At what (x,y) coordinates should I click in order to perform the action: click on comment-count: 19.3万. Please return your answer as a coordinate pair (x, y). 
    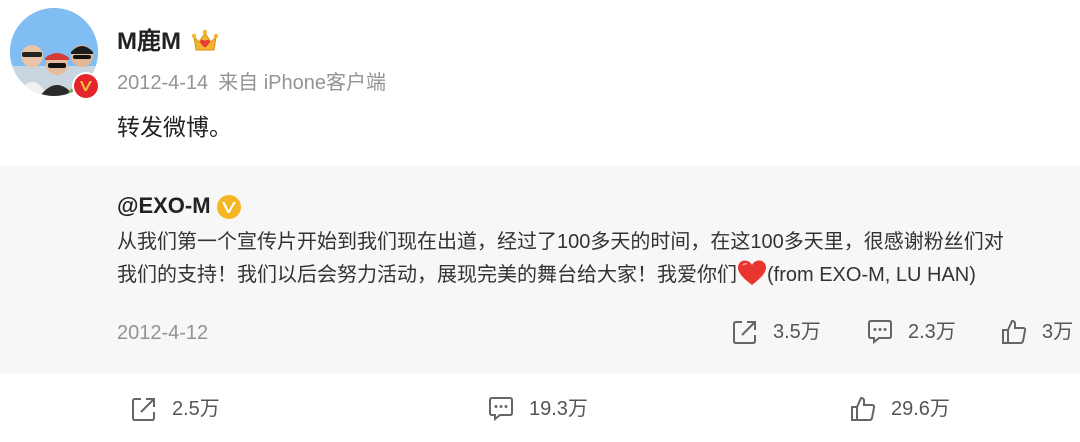
    Looking at the image, I should click on (558, 409).